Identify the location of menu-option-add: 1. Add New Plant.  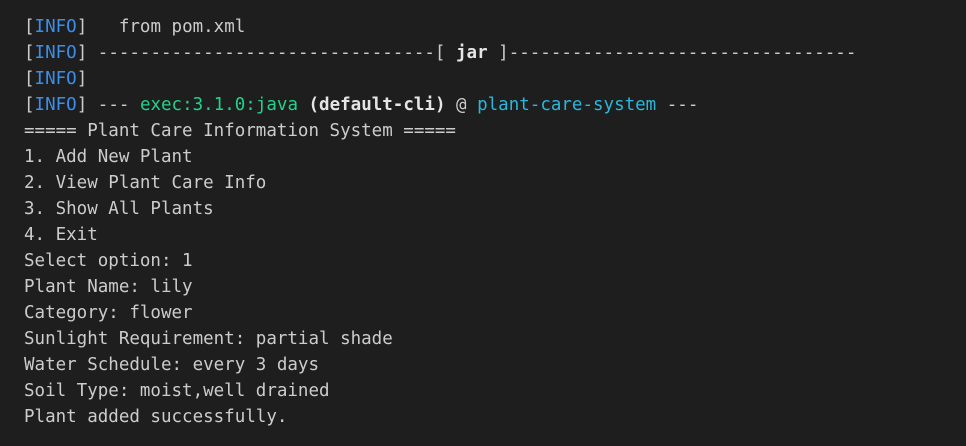
(108, 157).